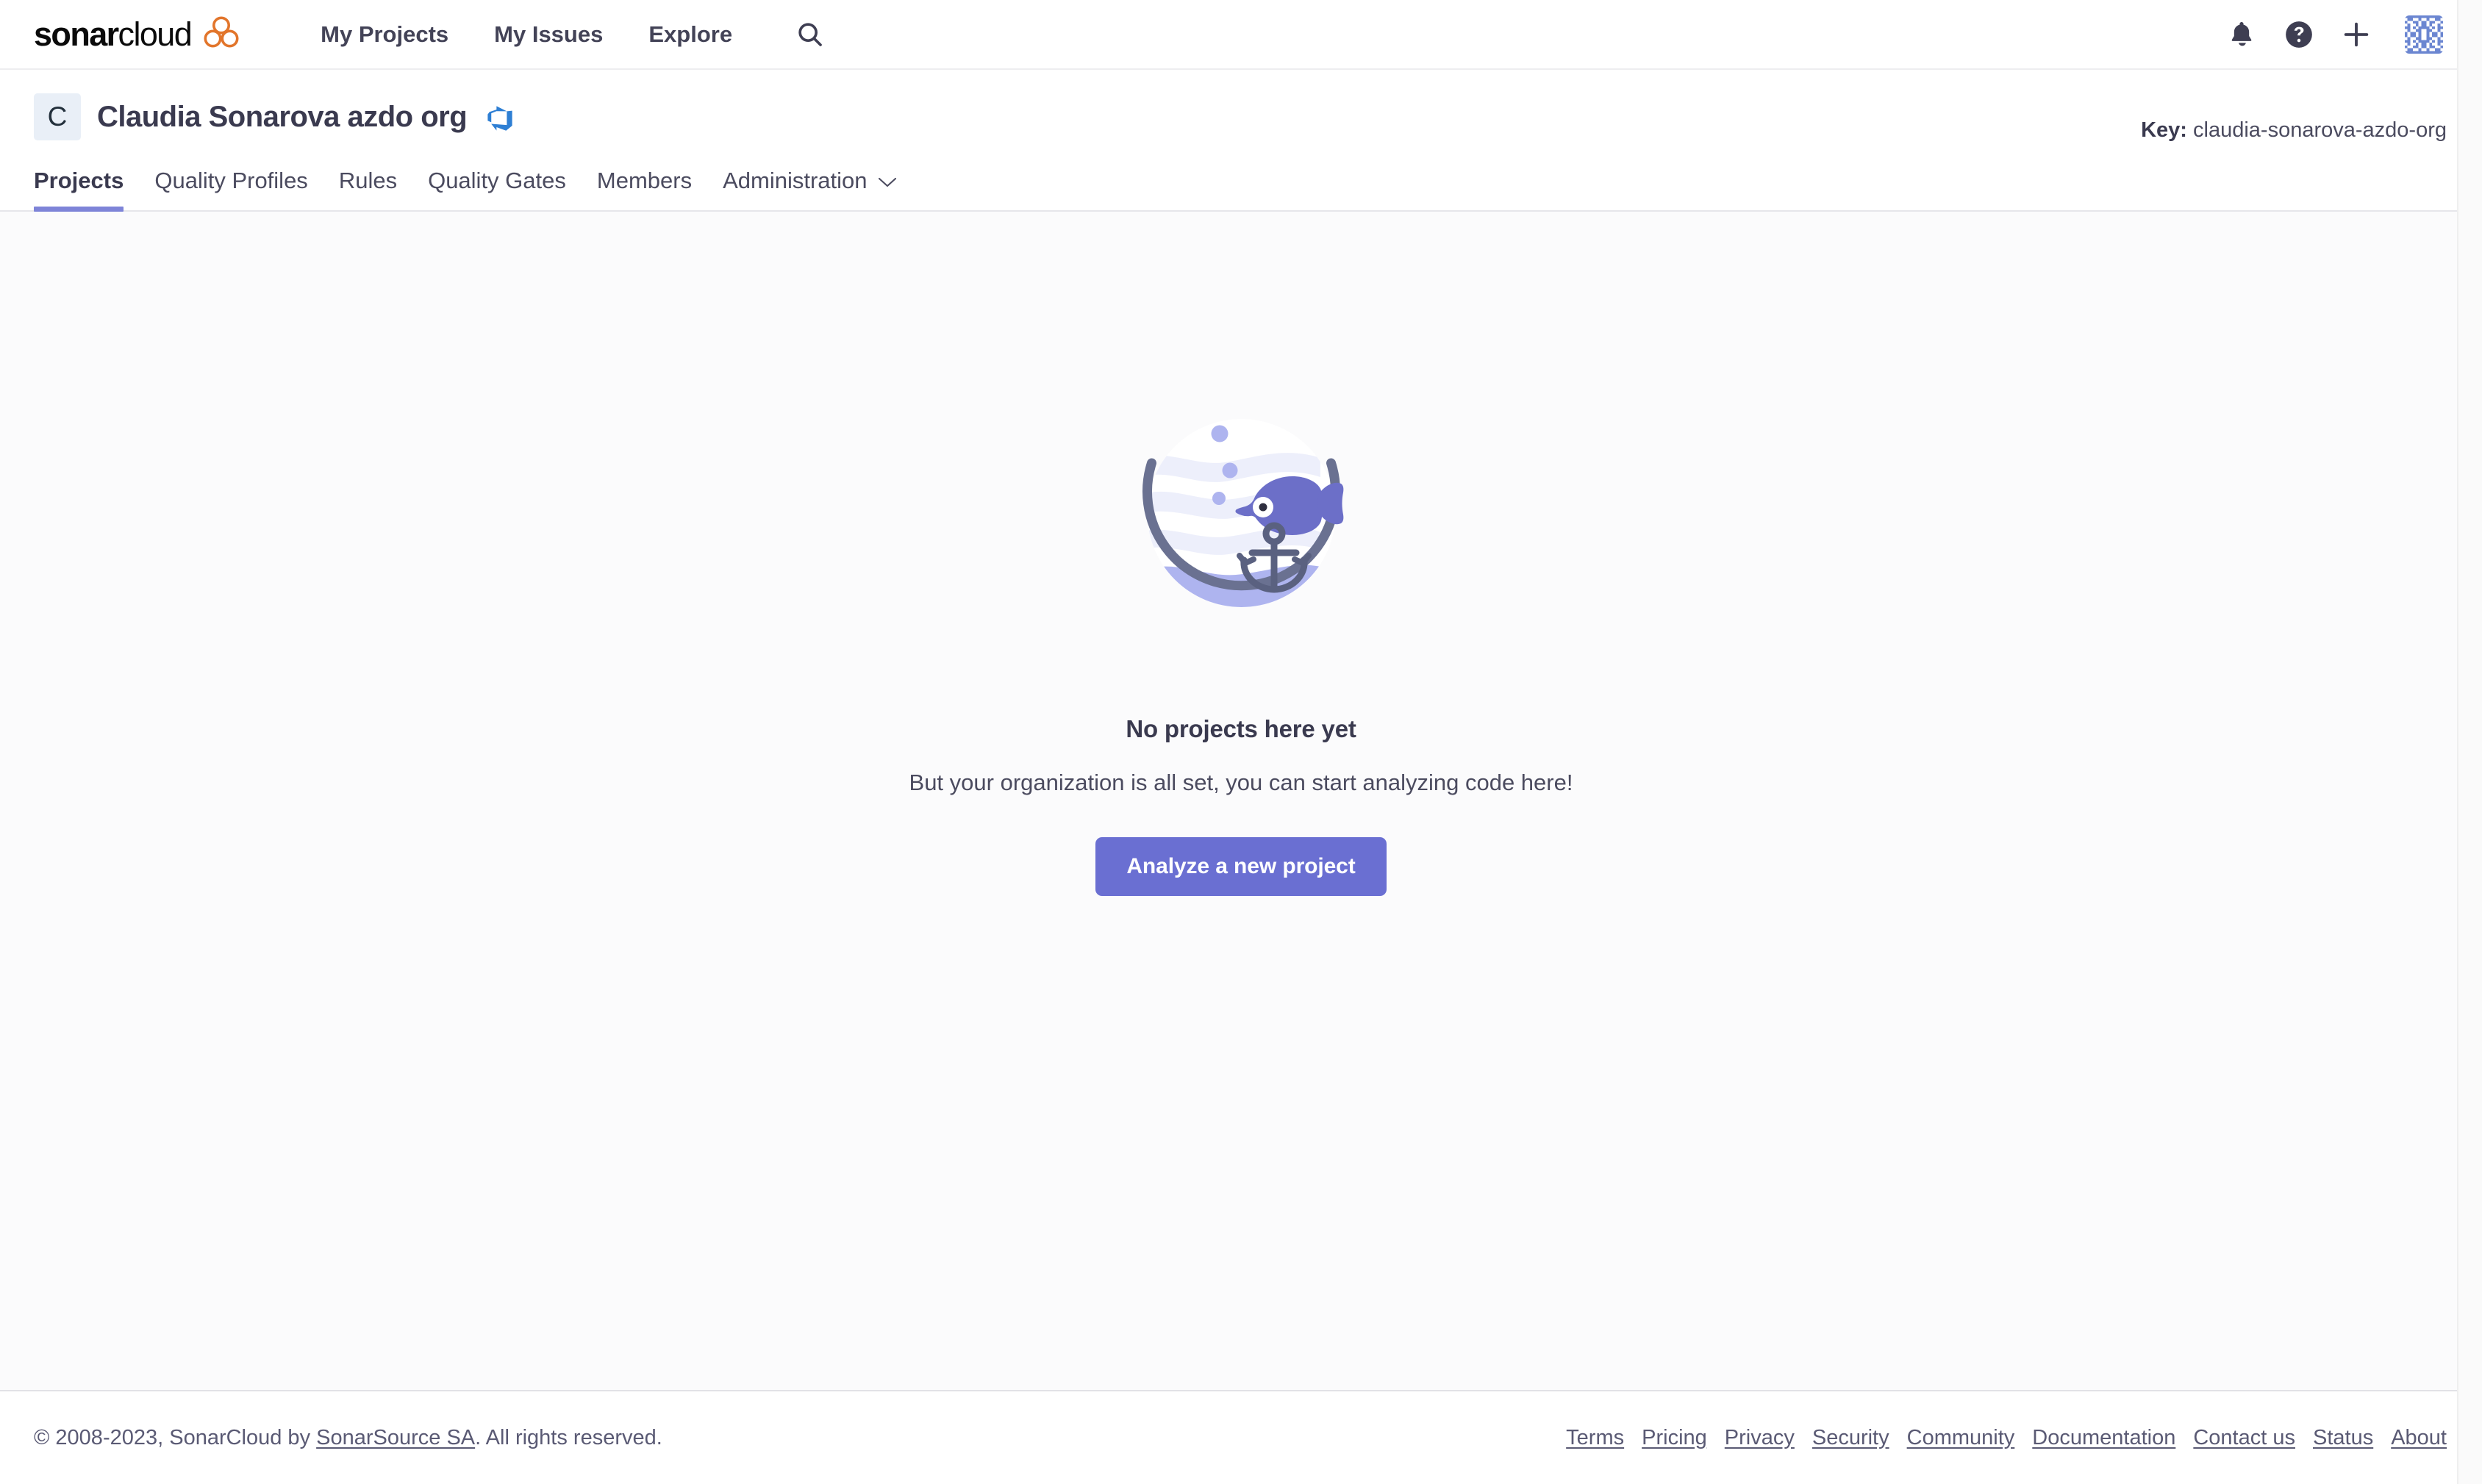 The width and height of the screenshot is (2482, 1484). I want to click on tab-quality-gates: Quality Gates, so click(497, 189).